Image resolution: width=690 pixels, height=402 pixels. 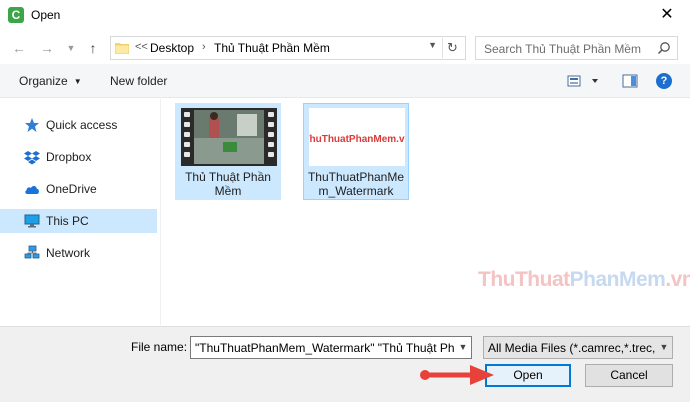 What do you see at coordinates (664, 81) in the screenshot?
I see `help-icon: ?` at bounding box center [664, 81].